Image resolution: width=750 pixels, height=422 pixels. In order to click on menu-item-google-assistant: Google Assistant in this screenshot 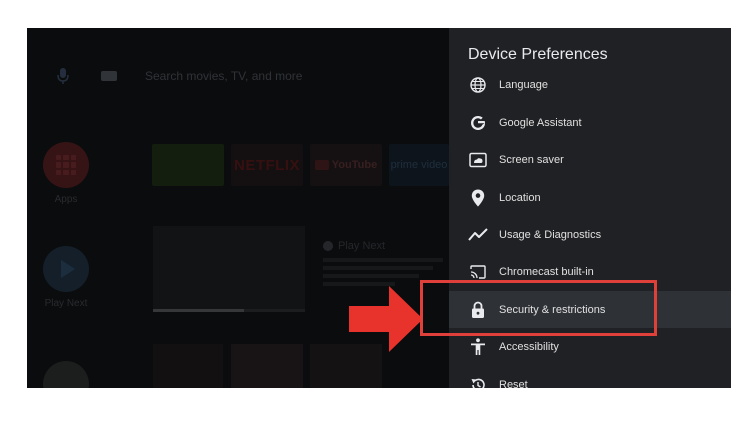, I will do `click(590, 122)`.